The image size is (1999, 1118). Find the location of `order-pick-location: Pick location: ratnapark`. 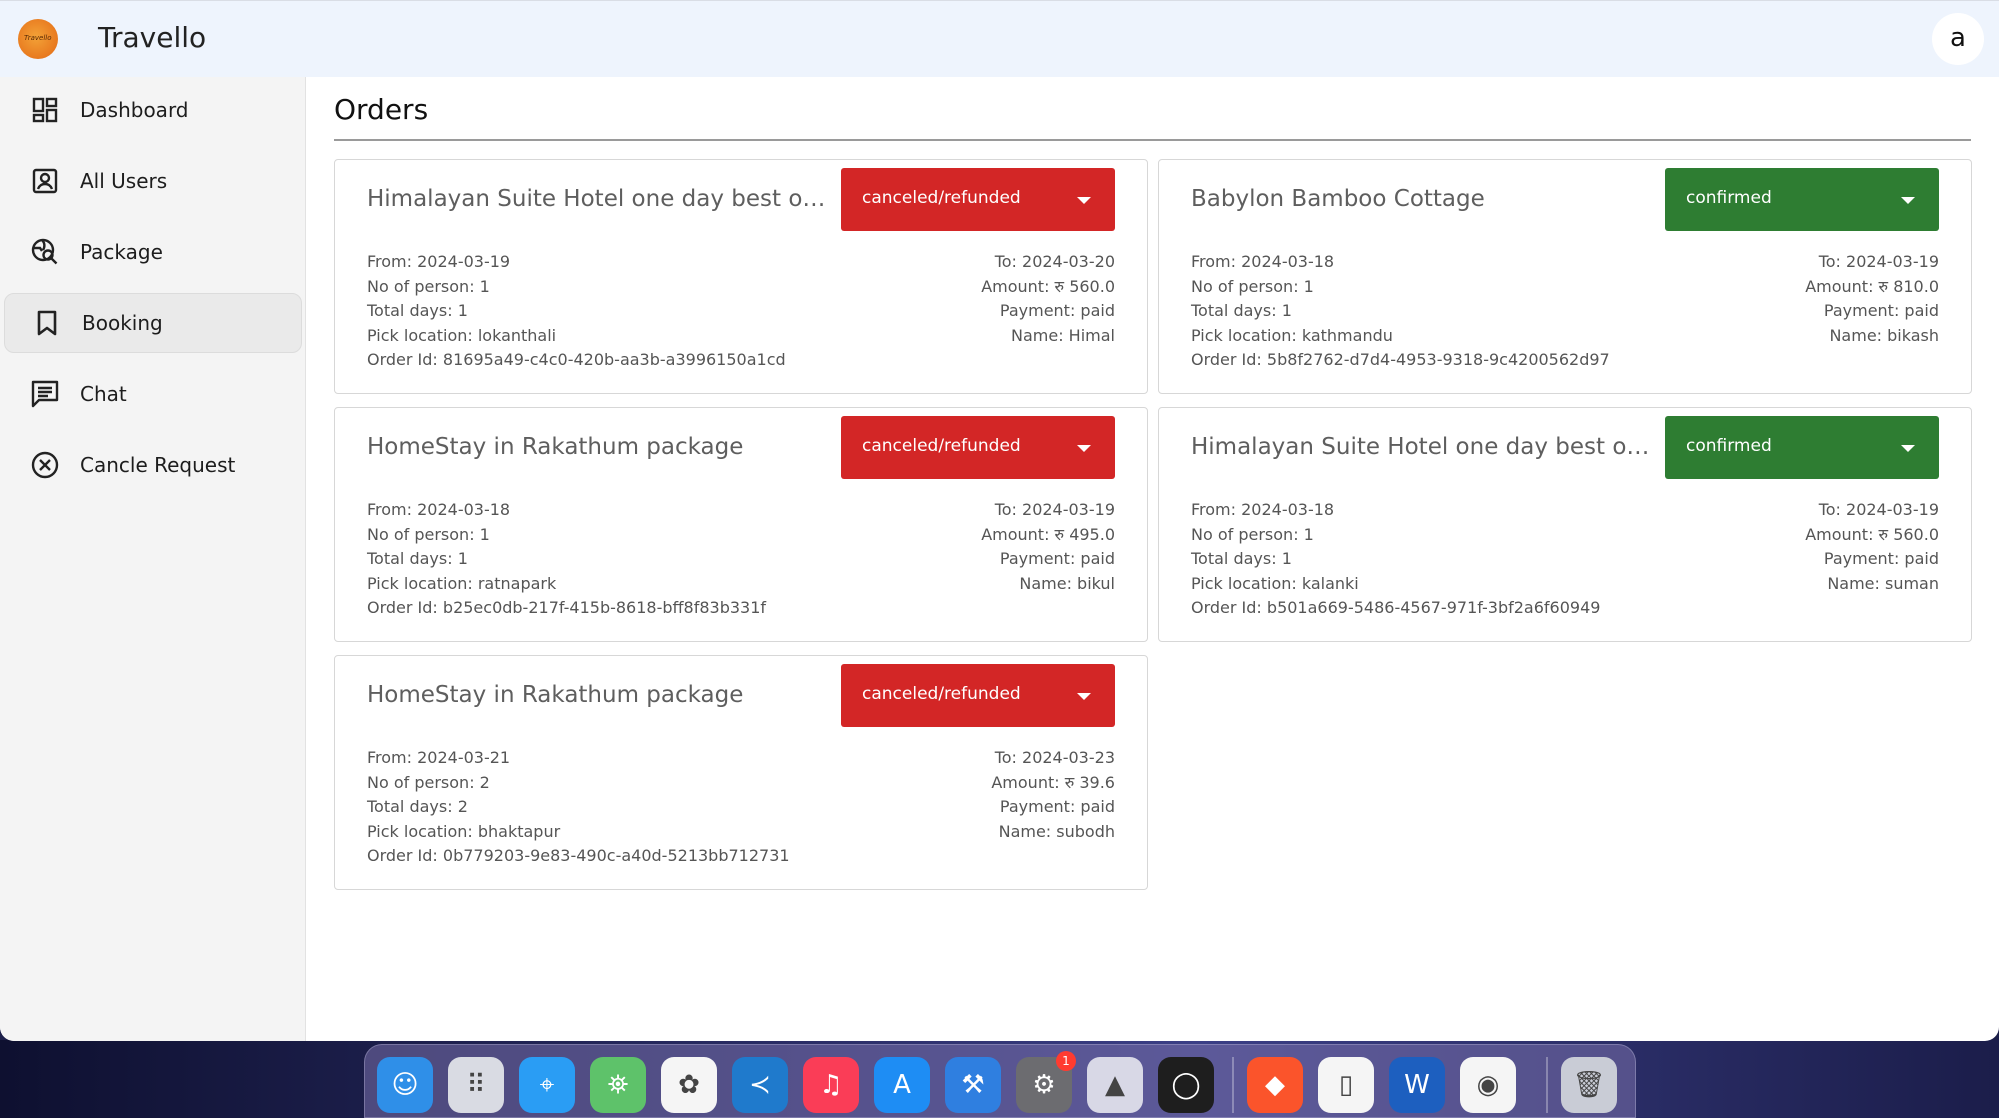

order-pick-location: Pick location: ratnapark is located at coordinates (462, 583).